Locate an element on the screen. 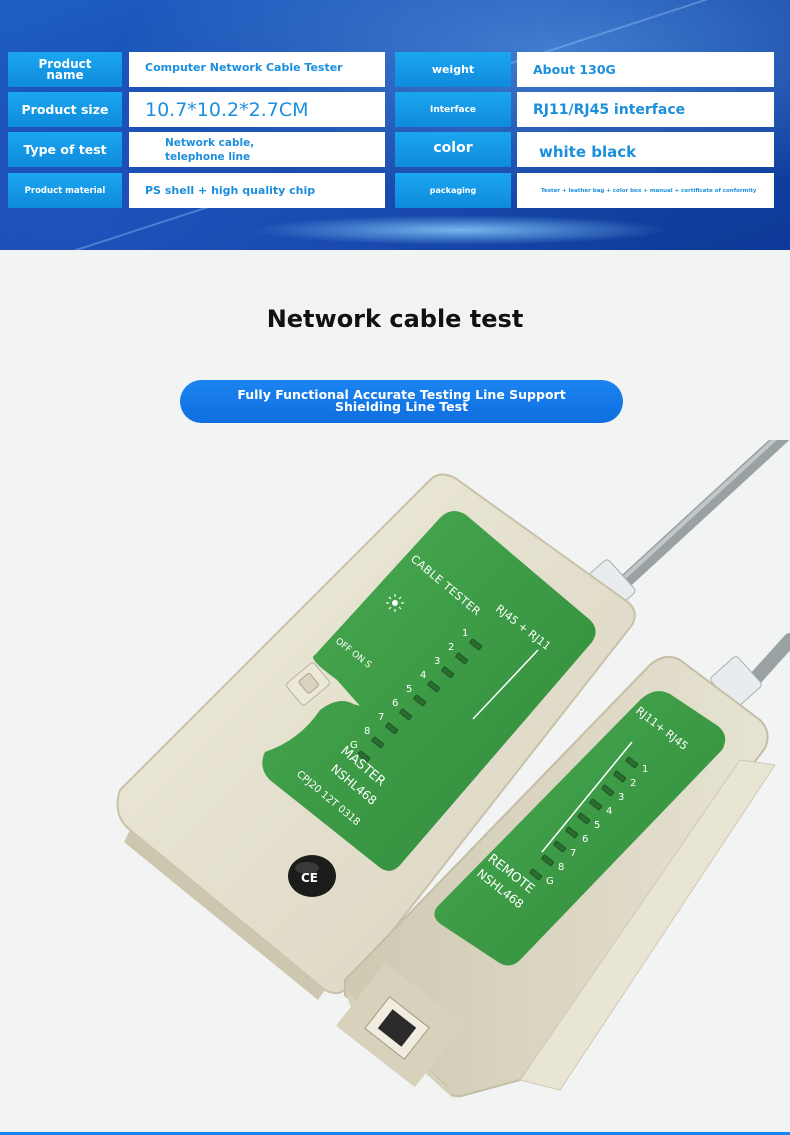 Image resolution: width=790 pixels, height=1135 pixels. spec-label-interface: Interface is located at coordinates (453, 109).